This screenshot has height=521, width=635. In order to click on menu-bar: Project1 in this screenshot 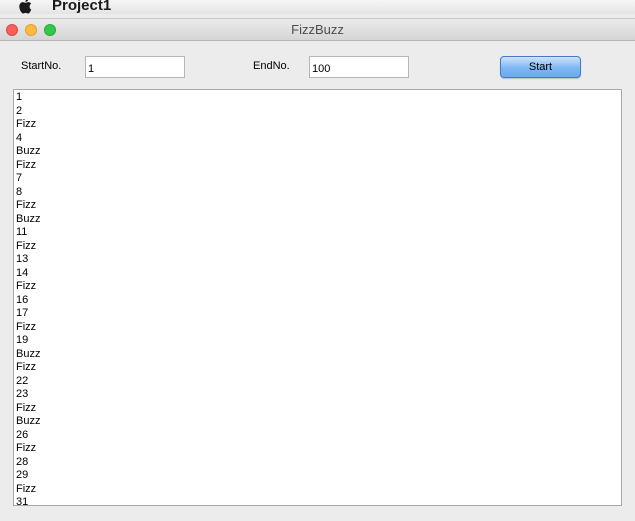, I will do `click(317, 7)`.